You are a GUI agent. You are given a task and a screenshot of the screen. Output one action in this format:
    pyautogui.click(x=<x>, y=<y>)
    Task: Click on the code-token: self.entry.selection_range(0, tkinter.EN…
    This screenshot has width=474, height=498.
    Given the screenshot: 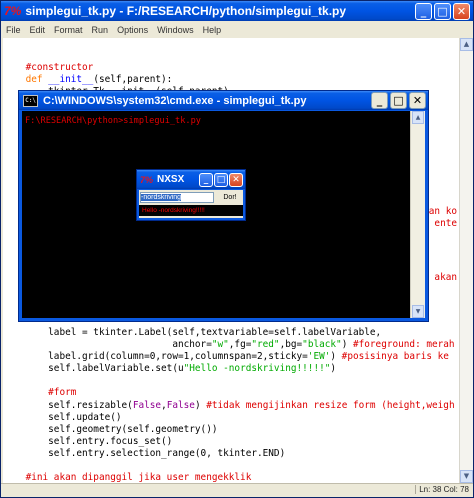 What is the action you would take?
    pyautogui.click(x=144, y=453)
    